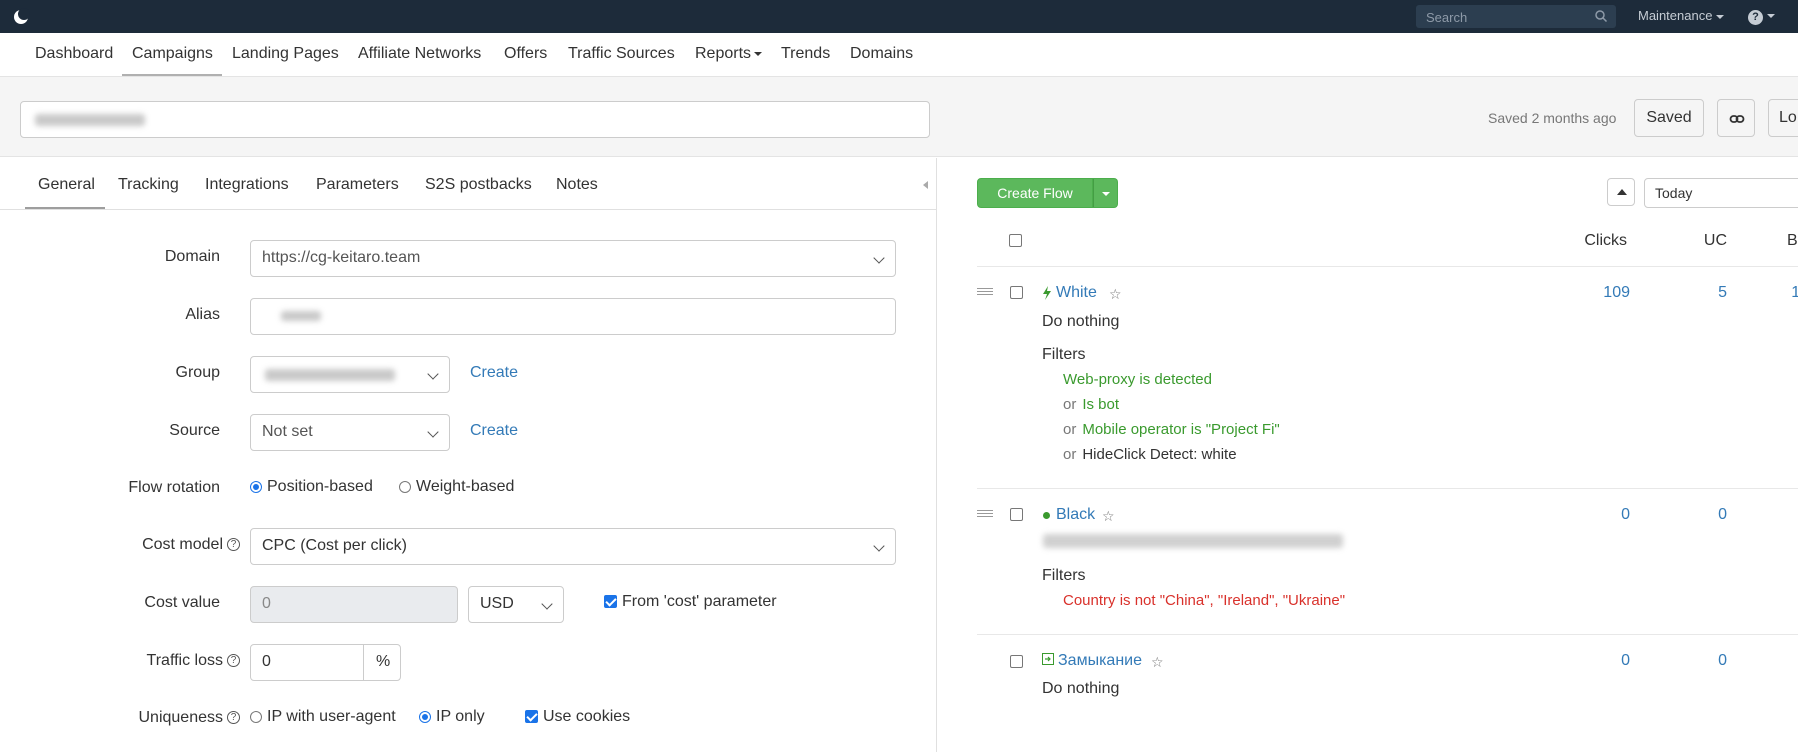 The height and width of the screenshot is (752, 1798). Describe the element at coordinates (148, 185) in the screenshot. I see `tab-tracking: Tracking` at that location.